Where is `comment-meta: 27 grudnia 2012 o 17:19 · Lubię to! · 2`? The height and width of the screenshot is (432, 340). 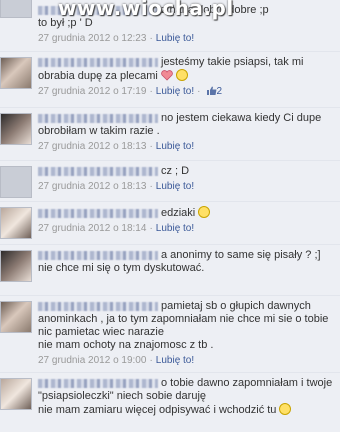 comment-meta: 27 grudnia 2012 o 17:19 · Lubię to! · 2 is located at coordinates (186, 91).